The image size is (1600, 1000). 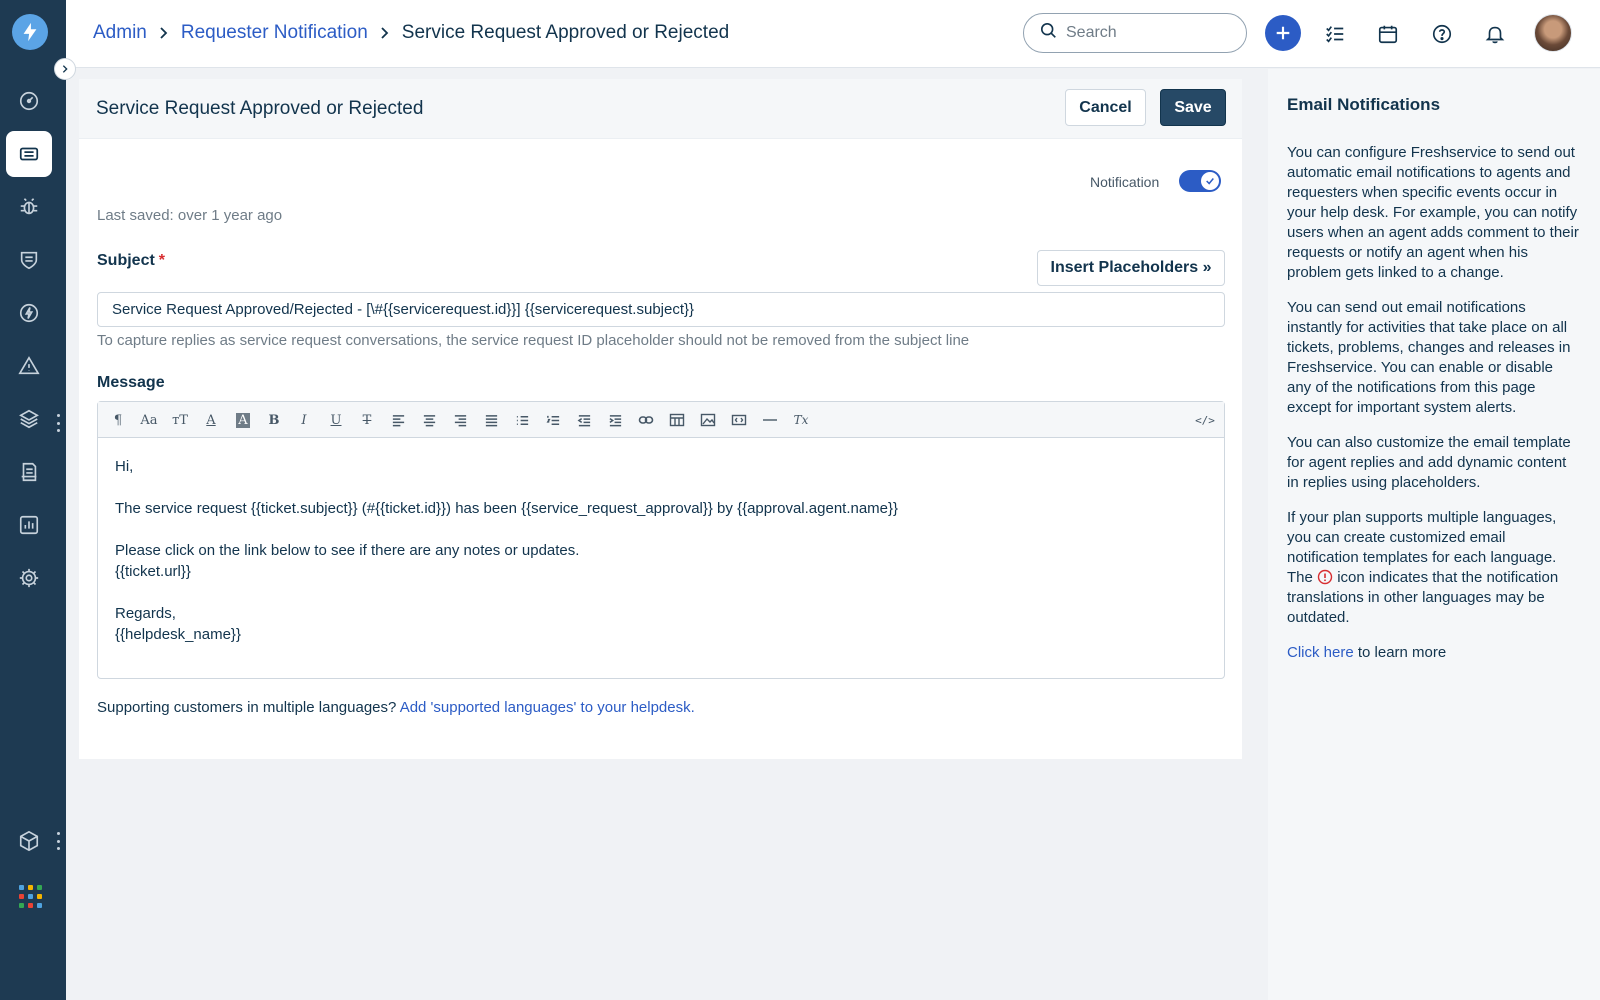 What do you see at coordinates (367, 420) in the screenshot?
I see `strikethrough-icon: T` at bounding box center [367, 420].